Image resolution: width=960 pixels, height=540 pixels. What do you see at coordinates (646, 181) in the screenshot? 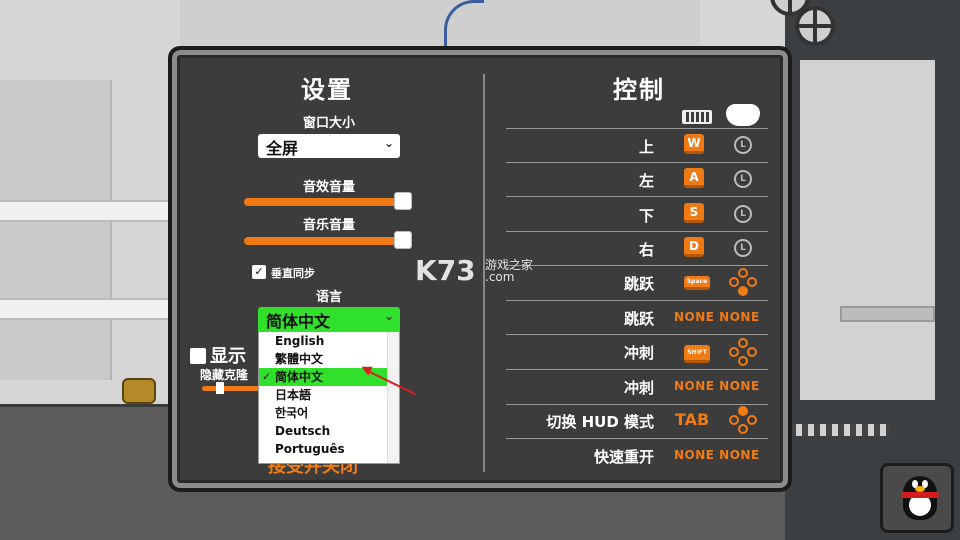
I see `control-label-left: 左` at bounding box center [646, 181].